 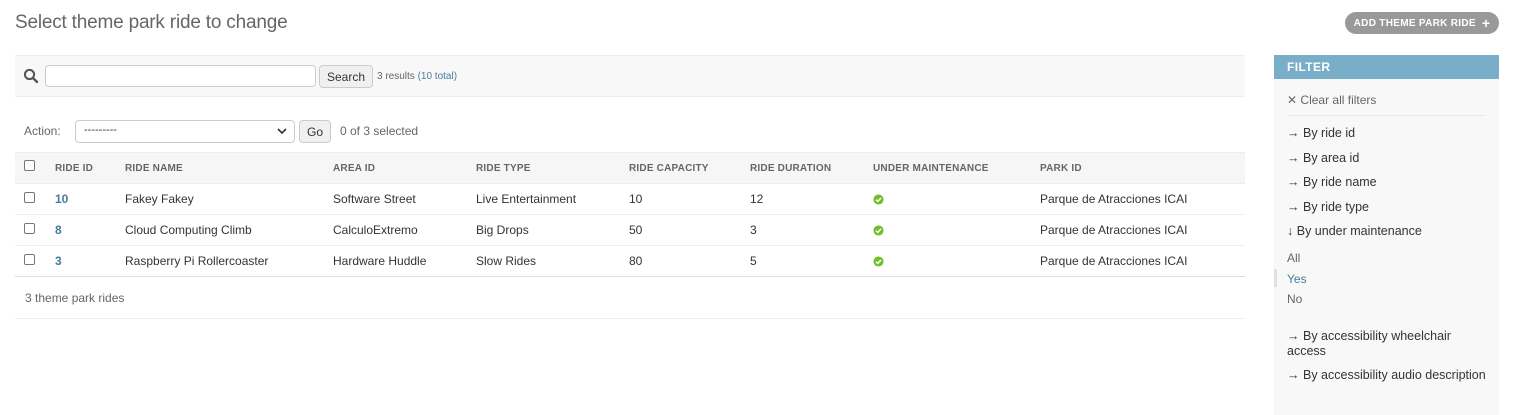 What do you see at coordinates (1275, 278) in the screenshot?
I see `selected-choice-marker` at bounding box center [1275, 278].